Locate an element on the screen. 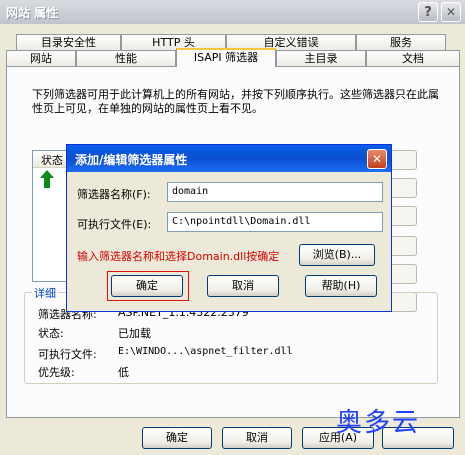  detail-label-priority: 优先级: is located at coordinates (56, 372).